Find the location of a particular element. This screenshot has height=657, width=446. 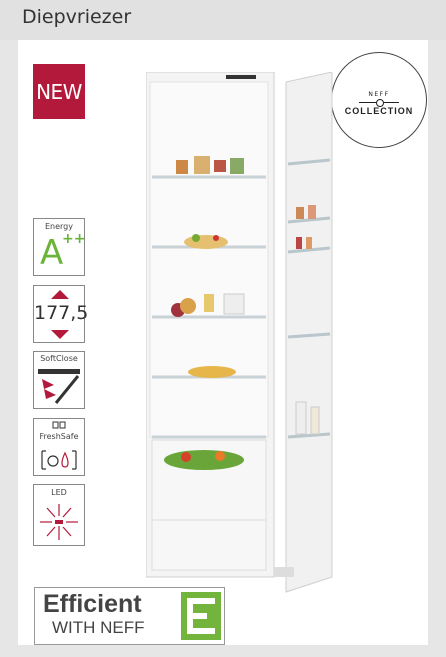

collection-divider-icon is located at coordinates (379, 102).